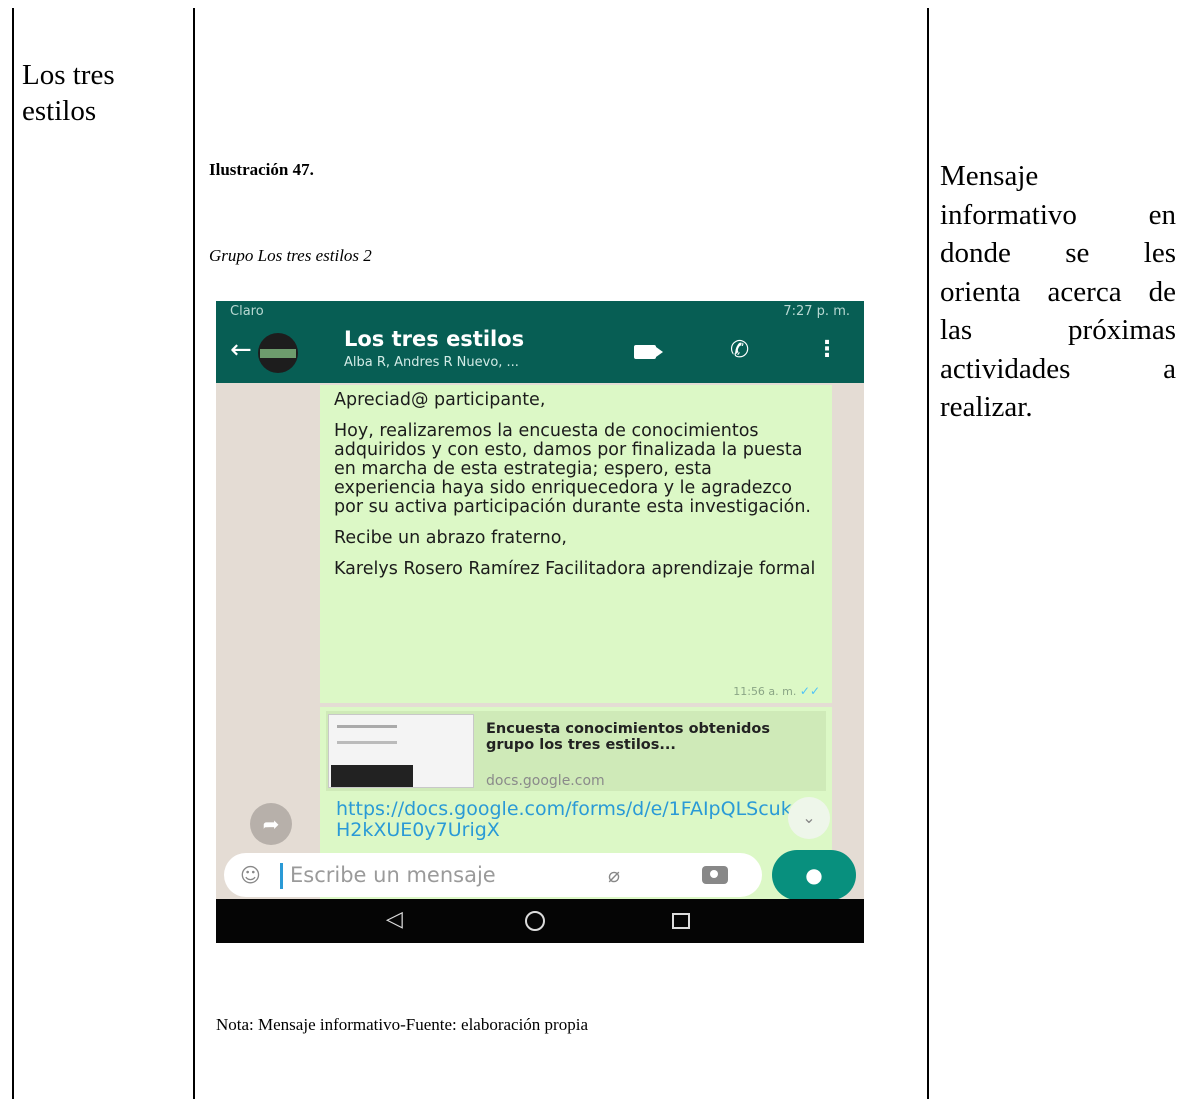  What do you see at coordinates (372, 776) in the screenshot?
I see `thumbnail-image` at bounding box center [372, 776].